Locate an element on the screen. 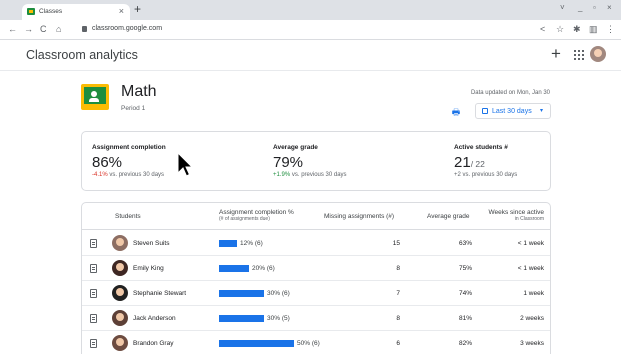  print-icon: 🖶 is located at coordinates (456, 112).